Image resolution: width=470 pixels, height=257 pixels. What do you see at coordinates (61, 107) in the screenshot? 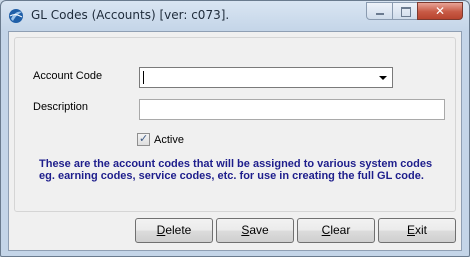
I see `description-label: Description` at bounding box center [61, 107].